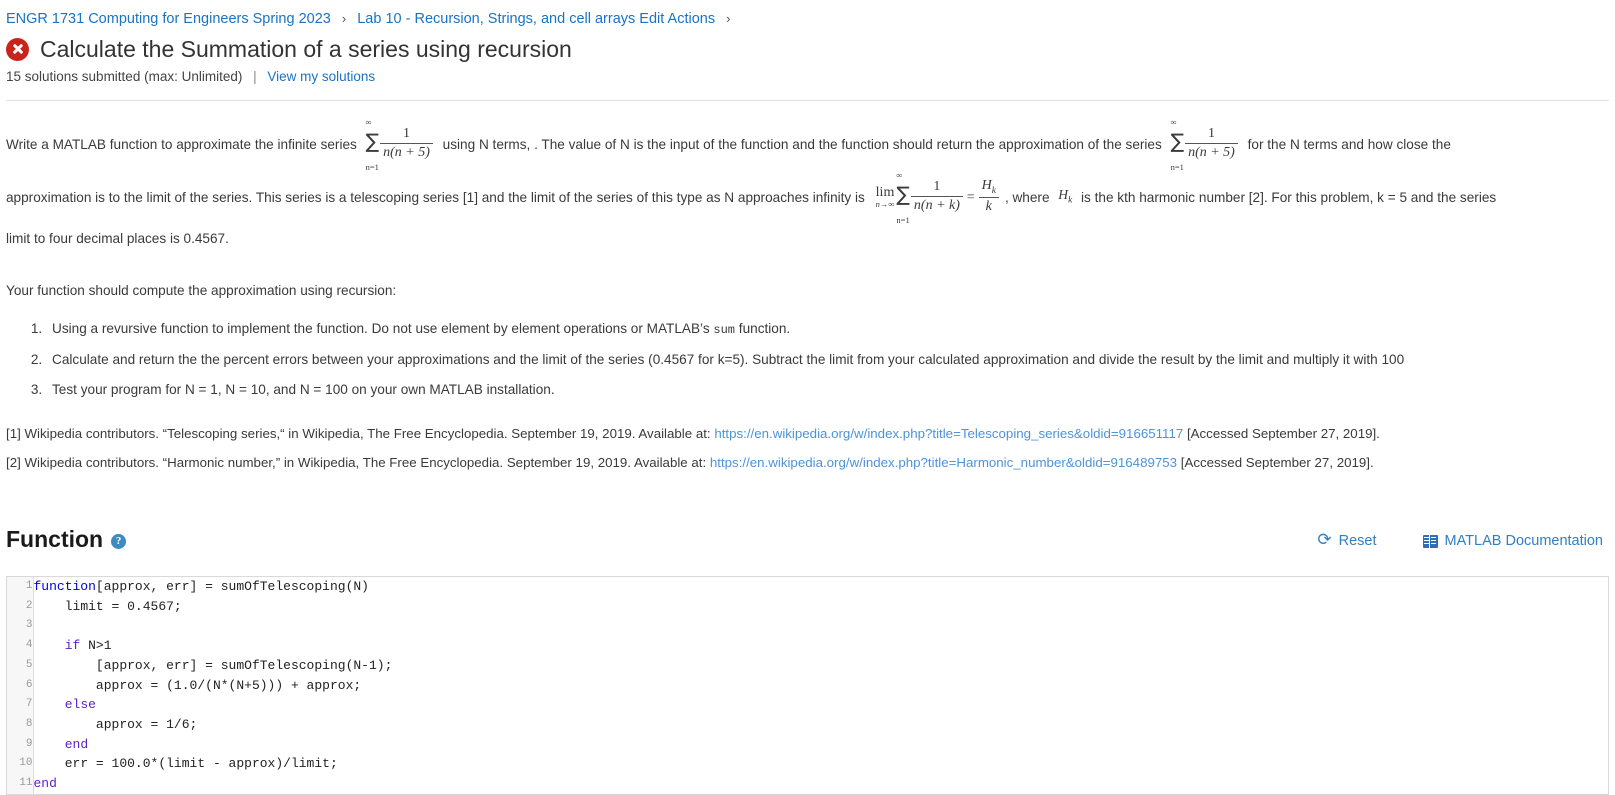 The image size is (1615, 795). What do you see at coordinates (1357, 541) in the screenshot?
I see `reset-label: Reset` at bounding box center [1357, 541].